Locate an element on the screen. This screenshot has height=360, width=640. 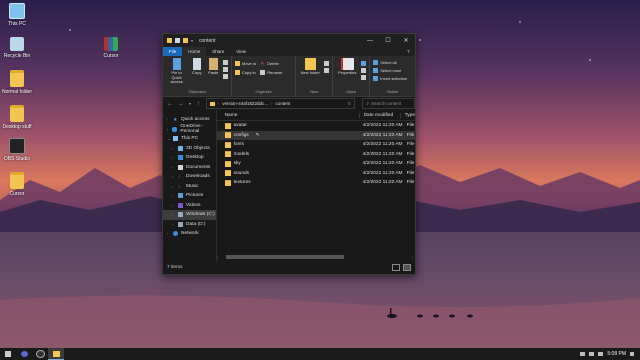
paste-button: Paste is located at coordinates (213, 73).